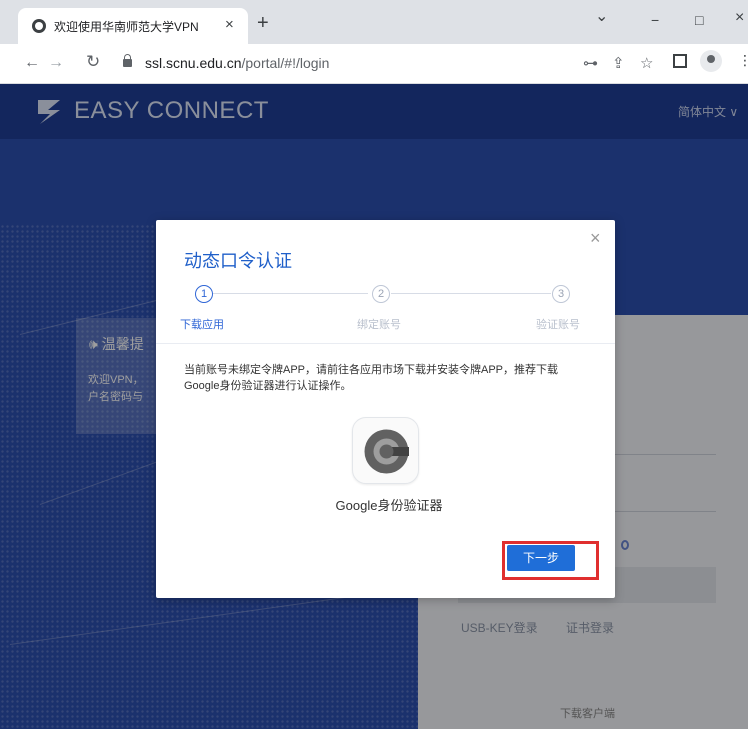 This screenshot has height=729, width=748. Describe the element at coordinates (389, 505) in the screenshot. I see `app-name: Google身份验证器` at that location.